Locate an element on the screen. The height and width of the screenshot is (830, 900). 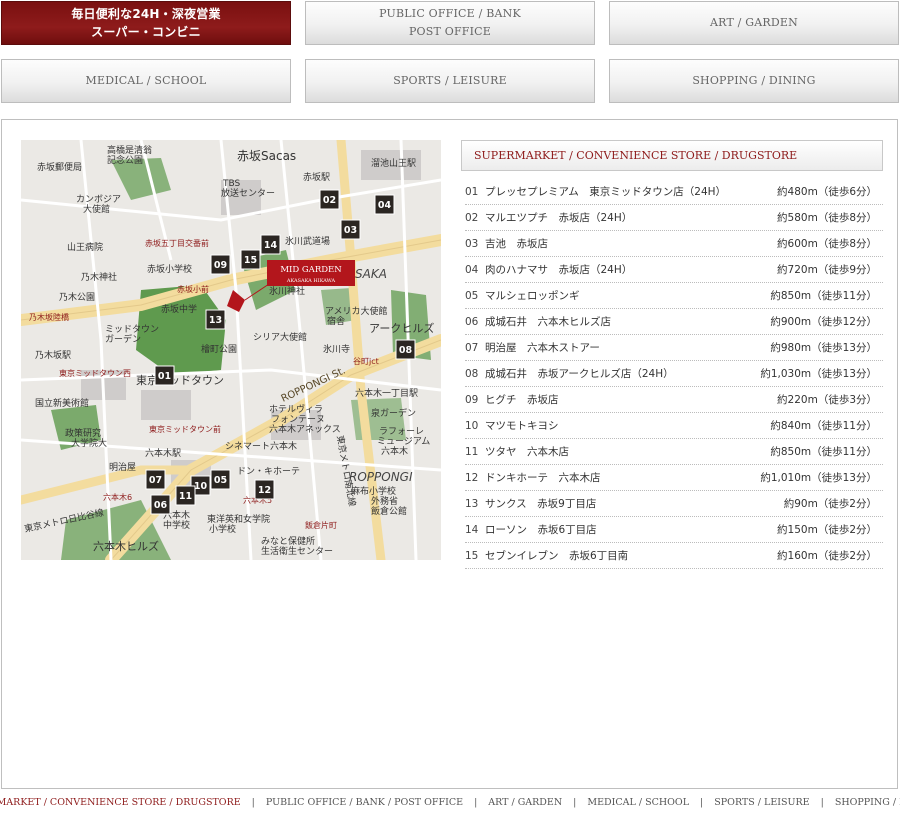
tab-supermarket: 毎日便利な24H・深夜営業 スーパー・コンビニ is located at coordinates (146, 23).